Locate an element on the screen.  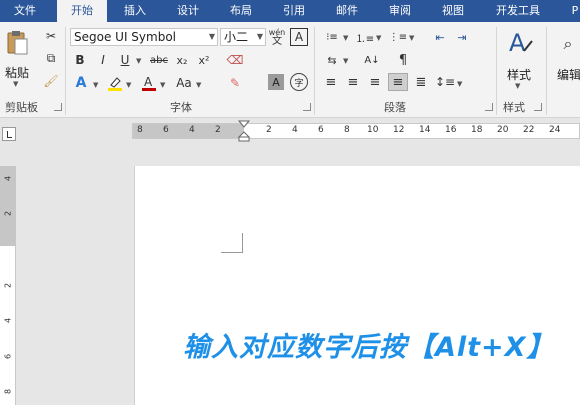
paste-button-label: 粘贴 is located at coordinates (17, 72).